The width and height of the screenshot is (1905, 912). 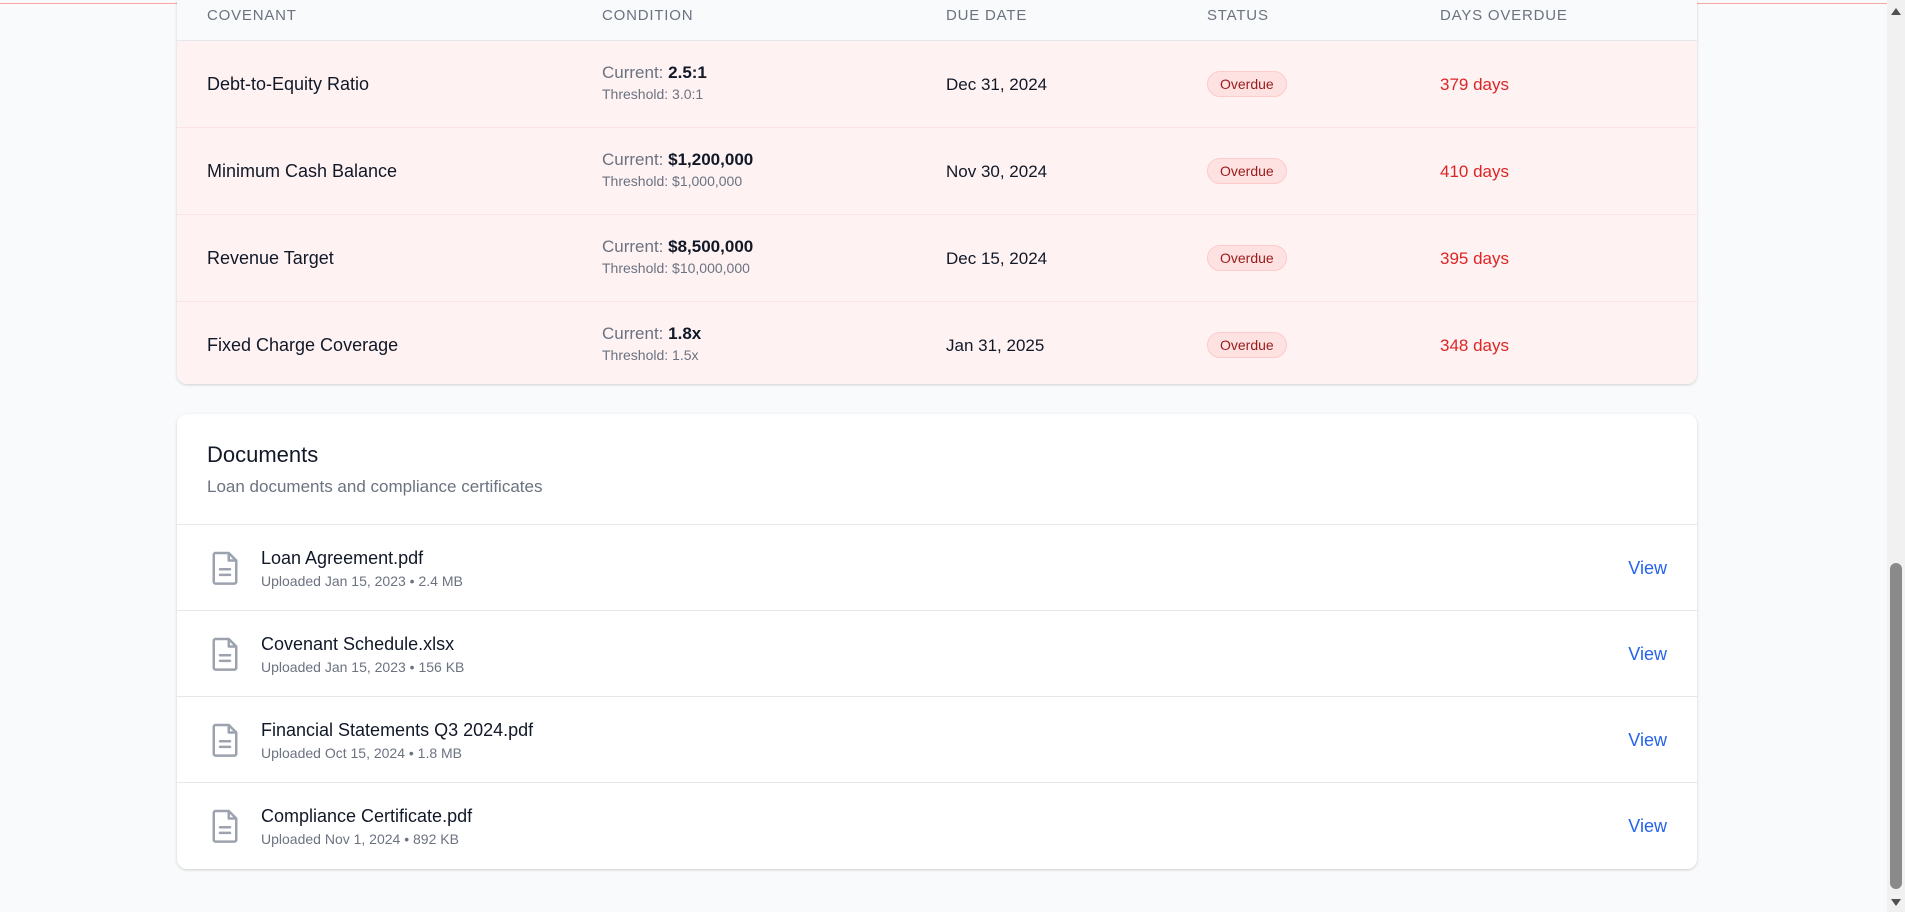 I want to click on threshold-value: Threshold: $1,000,000, so click(x=672, y=181).